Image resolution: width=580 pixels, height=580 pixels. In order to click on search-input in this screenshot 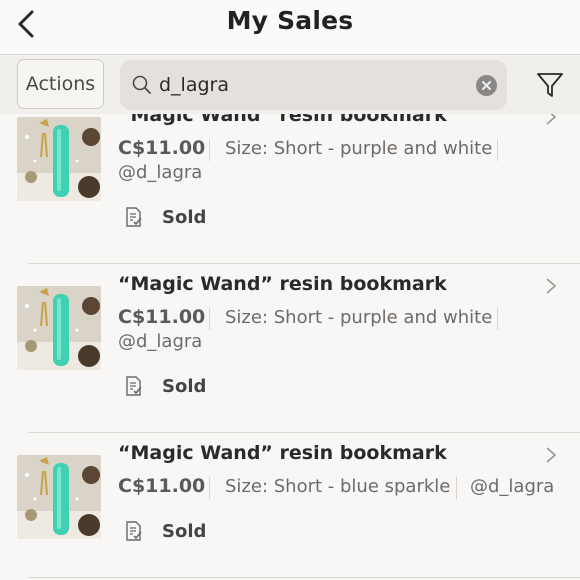, I will do `click(309, 85)`.